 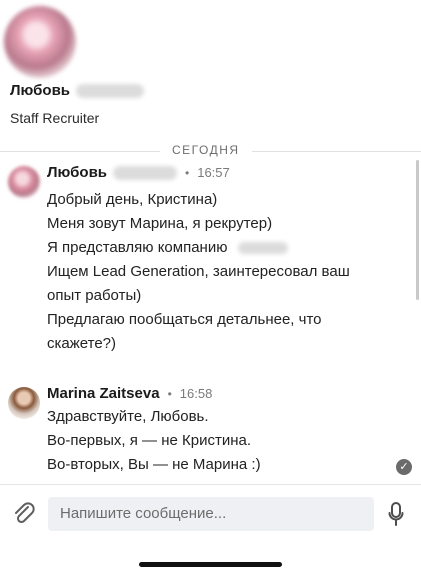 I want to click on sender-name: Любовь, so click(x=77, y=172).